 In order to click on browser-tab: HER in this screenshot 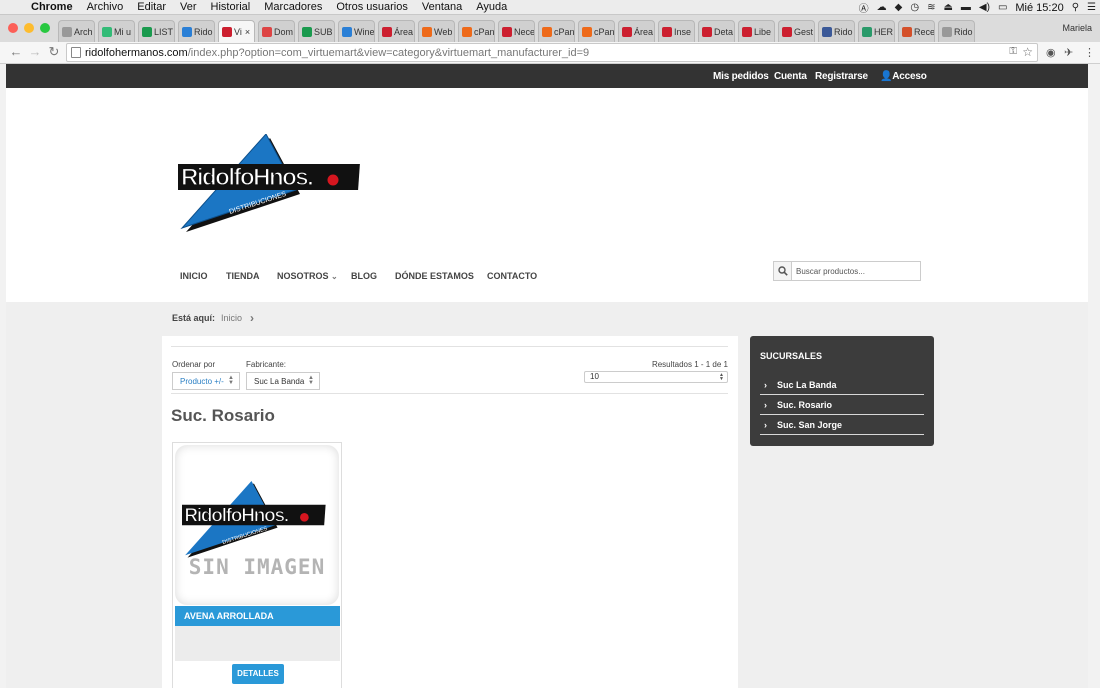, I will do `click(876, 31)`.